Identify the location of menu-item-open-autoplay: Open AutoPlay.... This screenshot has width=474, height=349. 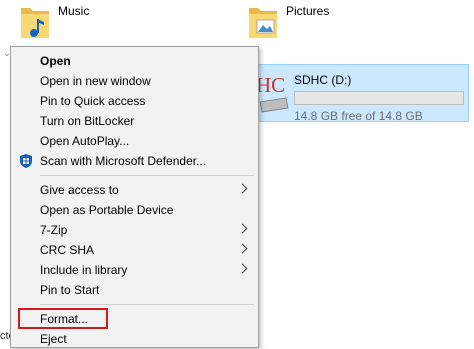
(134, 141).